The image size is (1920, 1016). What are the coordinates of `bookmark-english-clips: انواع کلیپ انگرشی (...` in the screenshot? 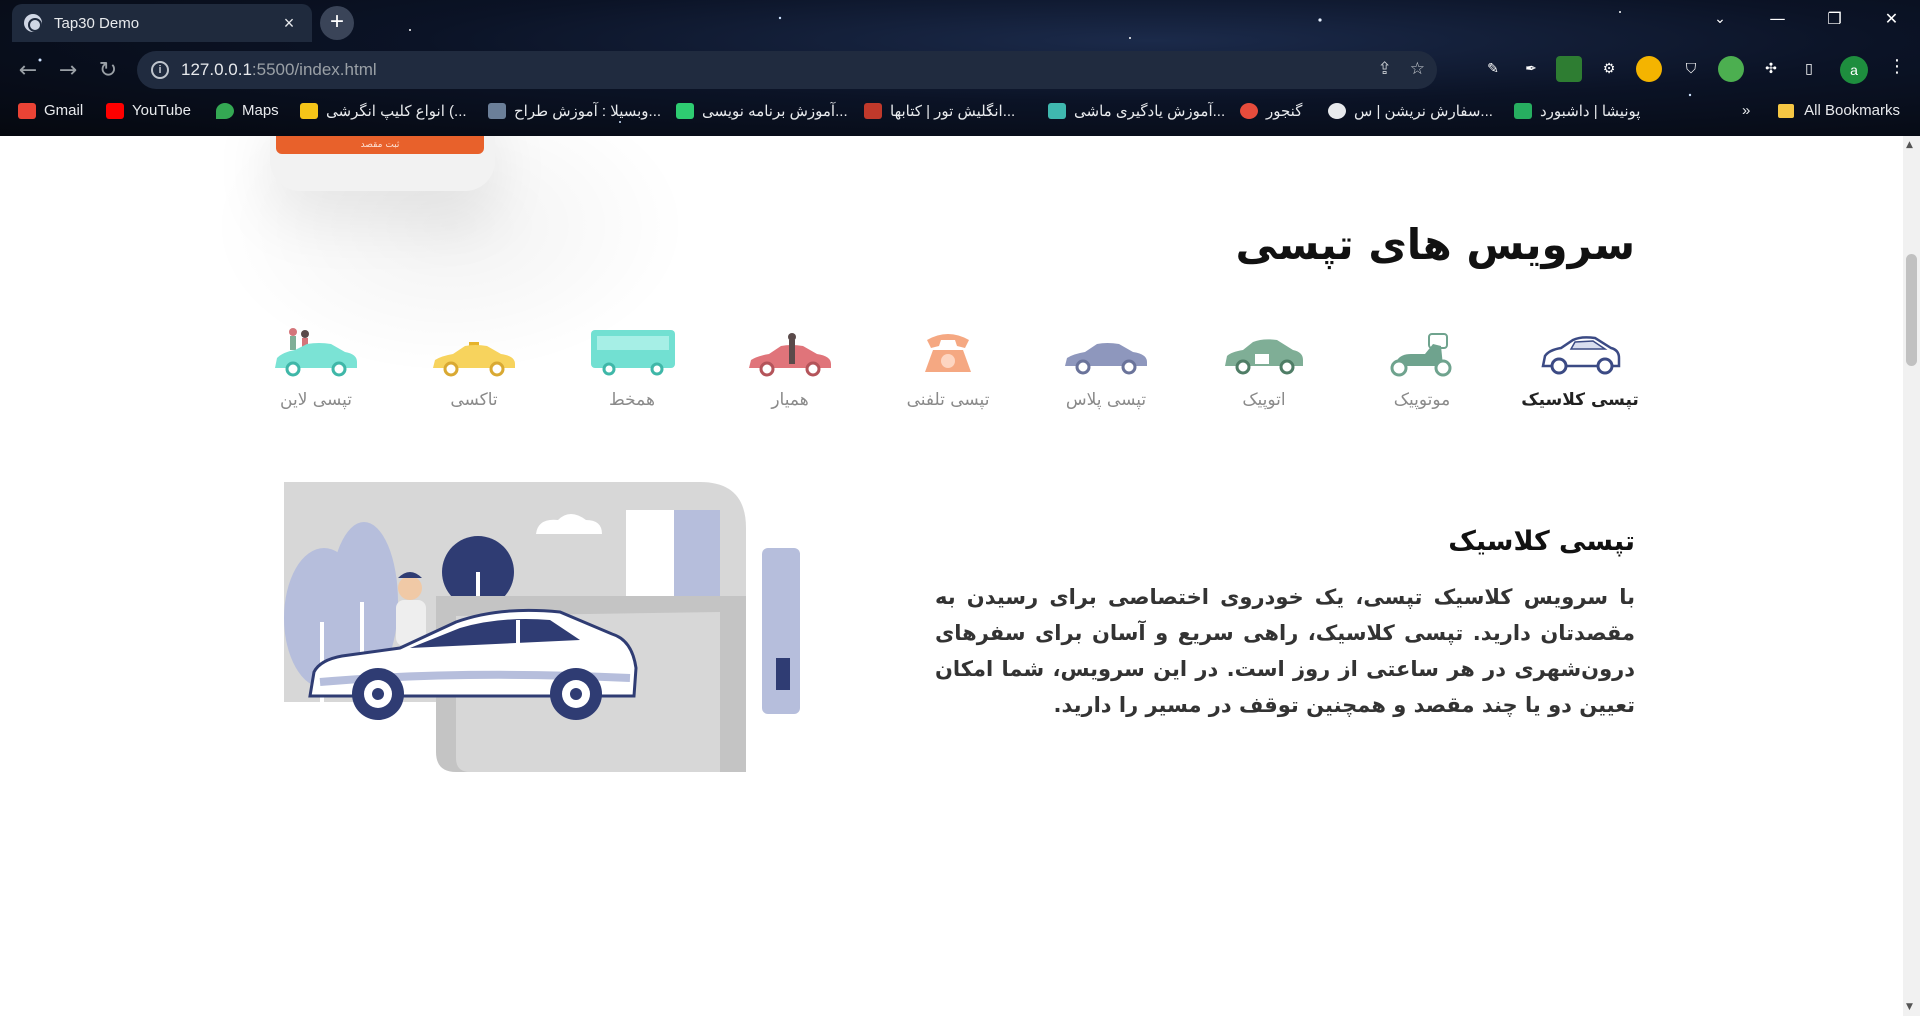 It's located at (383, 111).